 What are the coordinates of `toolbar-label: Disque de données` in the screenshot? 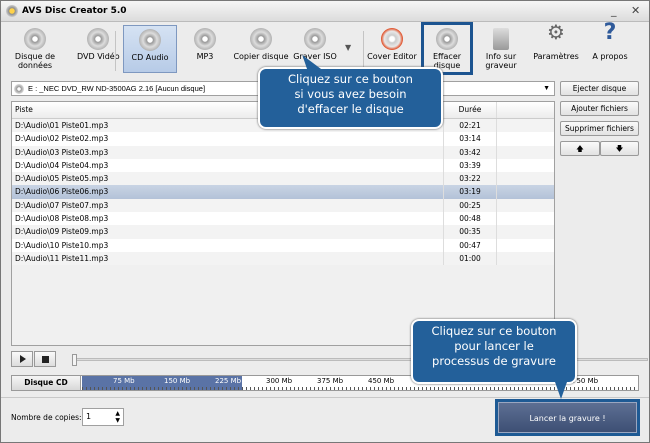 It's located at (35, 61).